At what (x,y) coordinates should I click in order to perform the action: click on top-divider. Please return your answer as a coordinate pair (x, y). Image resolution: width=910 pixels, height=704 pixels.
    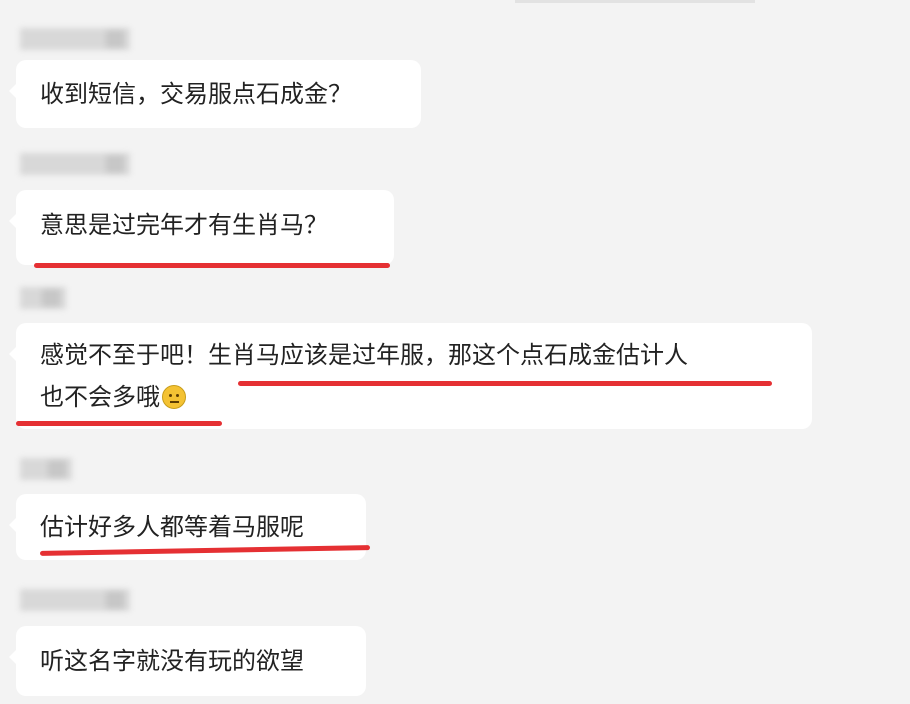
    Looking at the image, I should click on (635, 1).